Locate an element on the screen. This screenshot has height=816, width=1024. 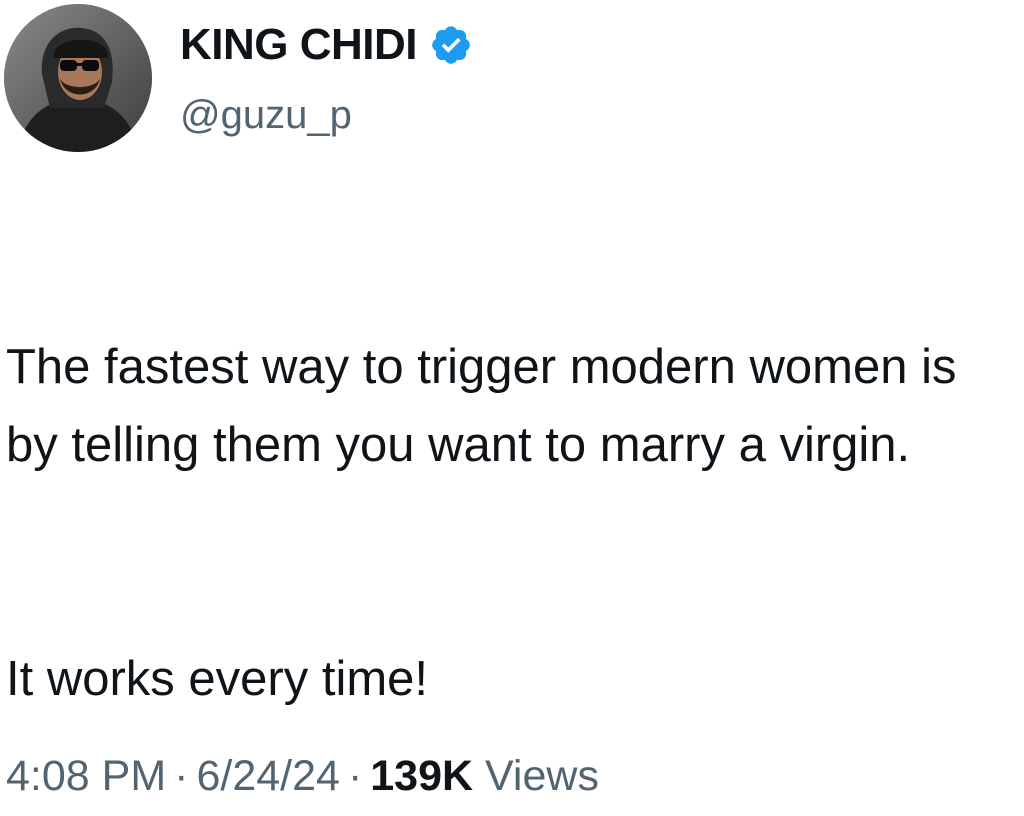
views-label: Views is located at coordinates (542, 776).